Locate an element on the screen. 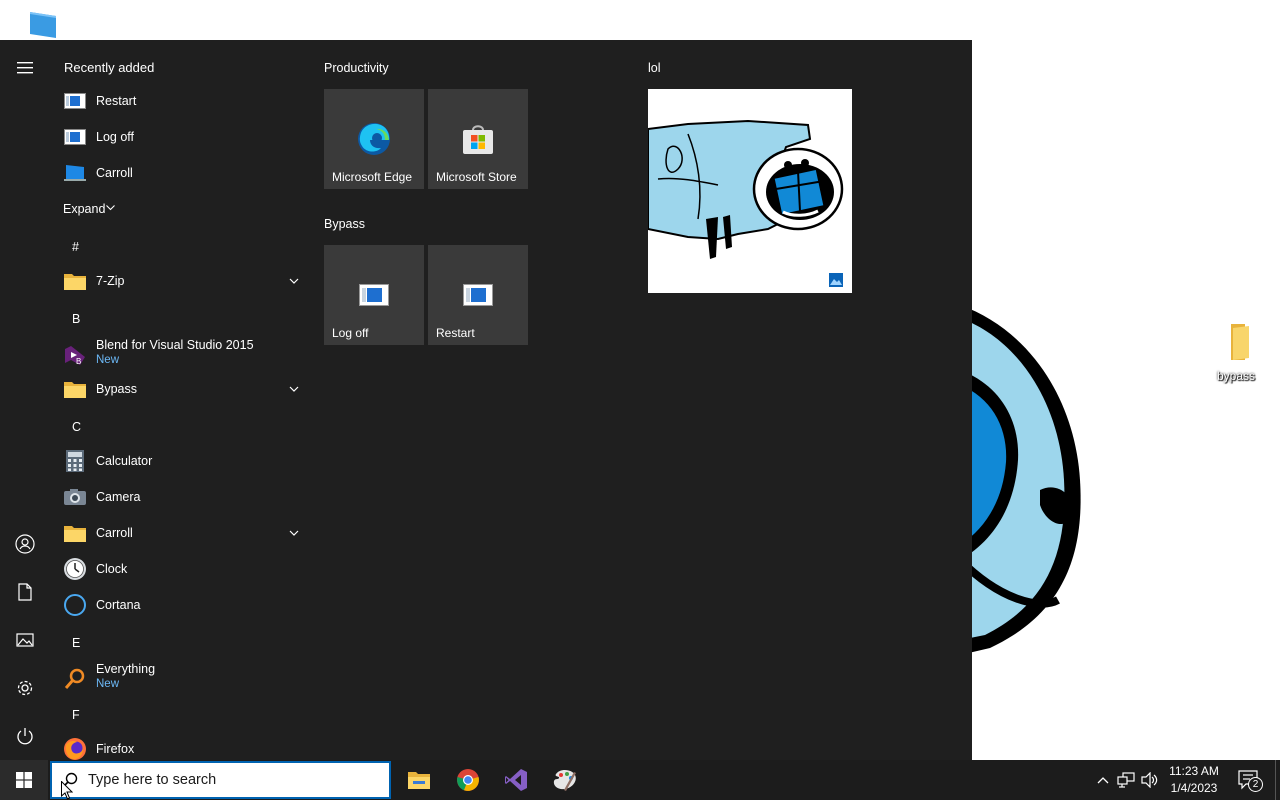  search-magnifier-icon is located at coordinates (75, 679).